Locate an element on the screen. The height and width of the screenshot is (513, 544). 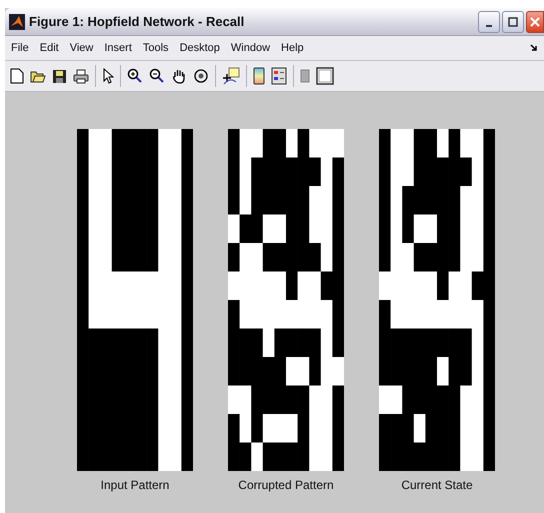
pattern-label: Input Pattern is located at coordinates (135, 485).